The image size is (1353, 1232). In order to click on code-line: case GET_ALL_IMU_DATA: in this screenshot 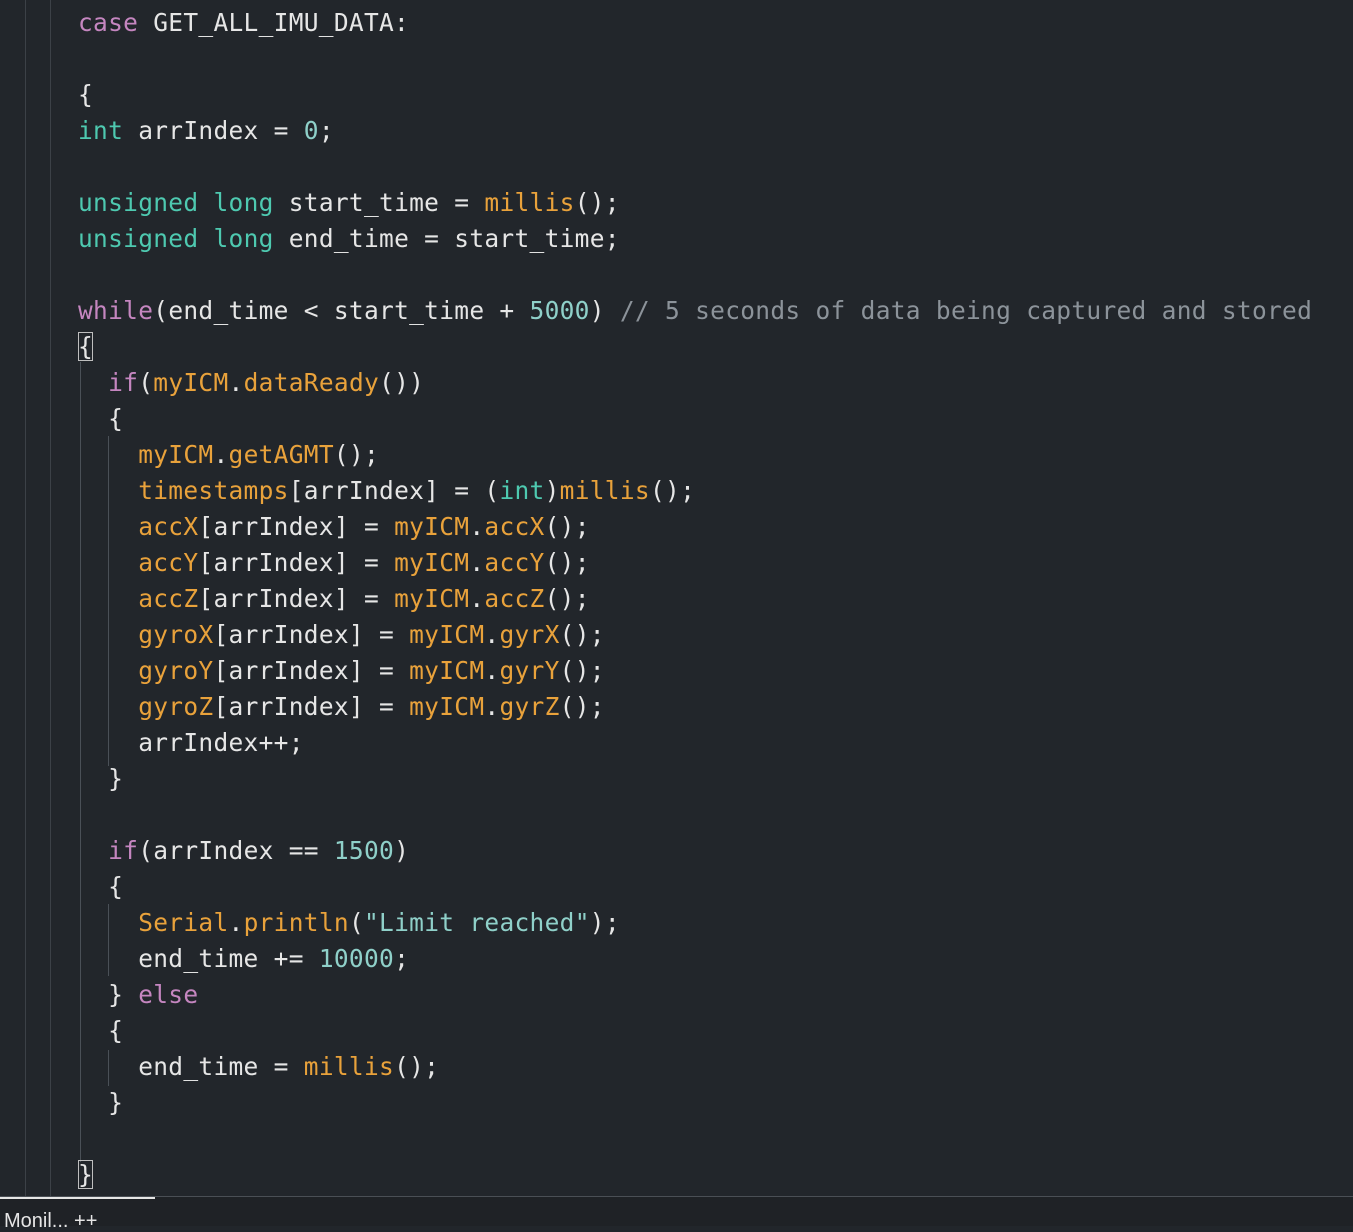, I will do `click(243, 23)`.